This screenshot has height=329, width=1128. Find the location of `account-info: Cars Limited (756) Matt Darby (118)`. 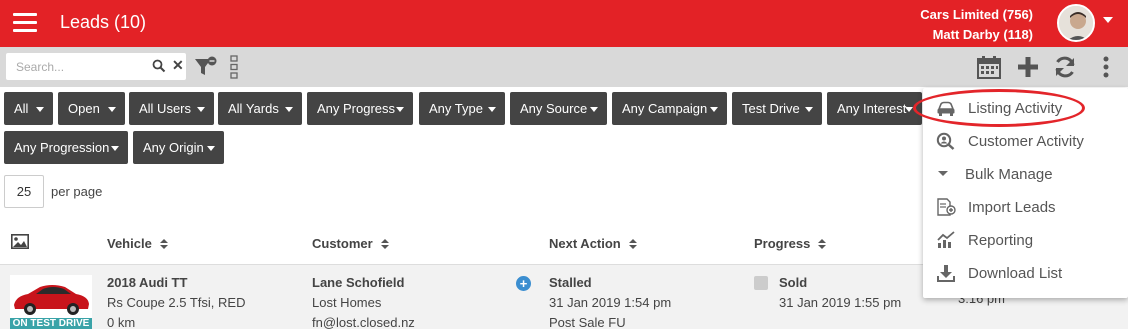

account-info: Cars Limited (756) Matt Darby (118) is located at coordinates (976, 25).